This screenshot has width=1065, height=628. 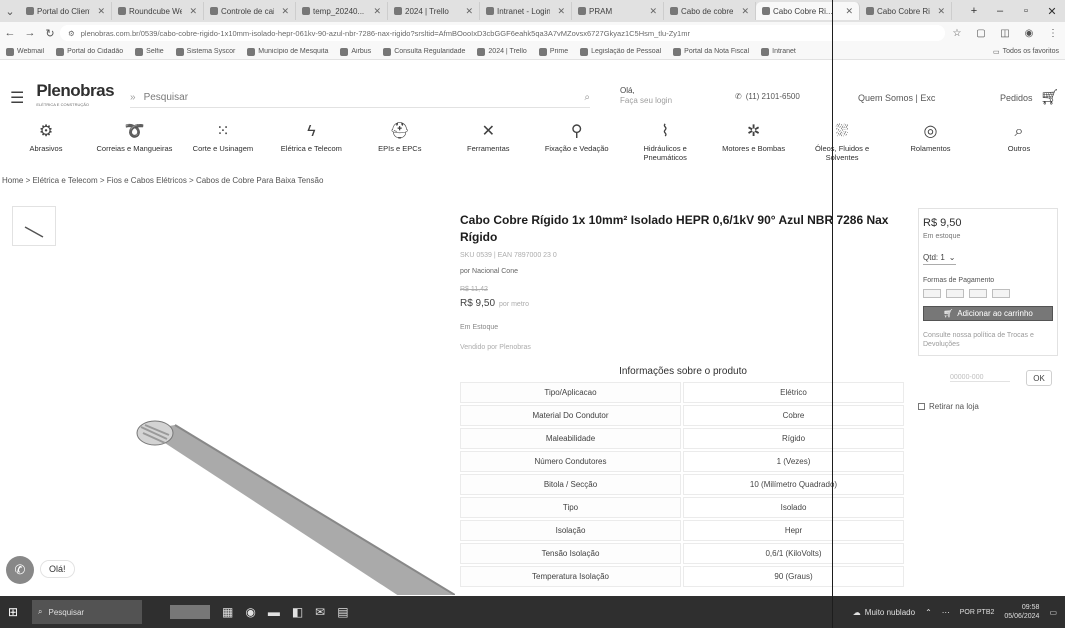 I want to click on category-bearing: ◎ Rolamentos, so click(x=931, y=148).